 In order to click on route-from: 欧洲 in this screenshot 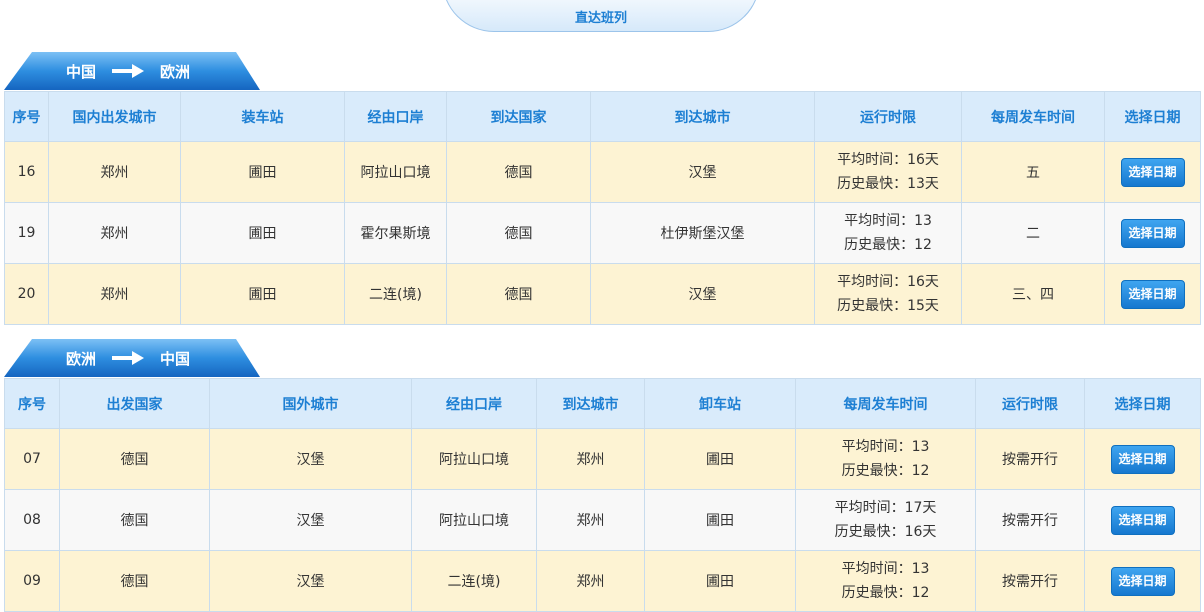, I will do `click(81, 358)`.